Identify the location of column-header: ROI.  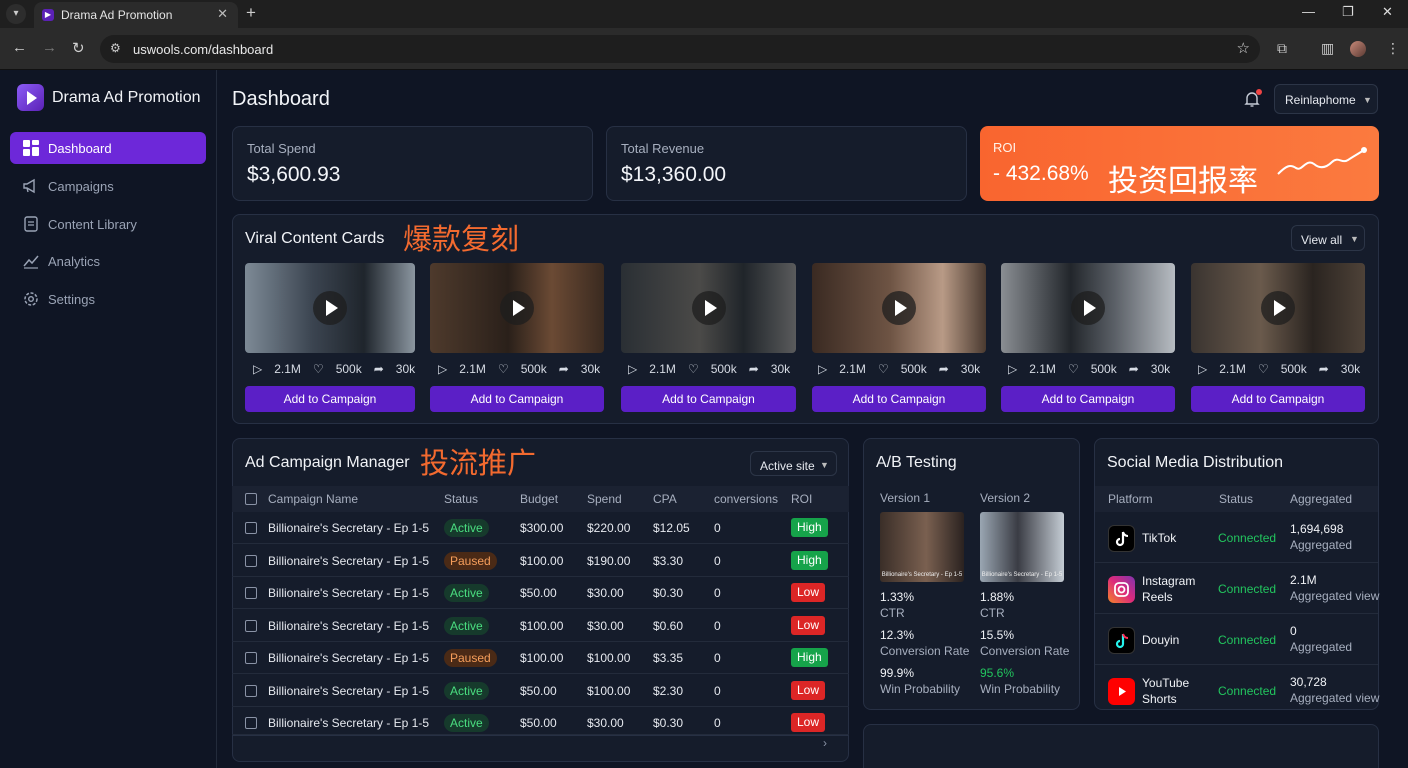
(801, 499).